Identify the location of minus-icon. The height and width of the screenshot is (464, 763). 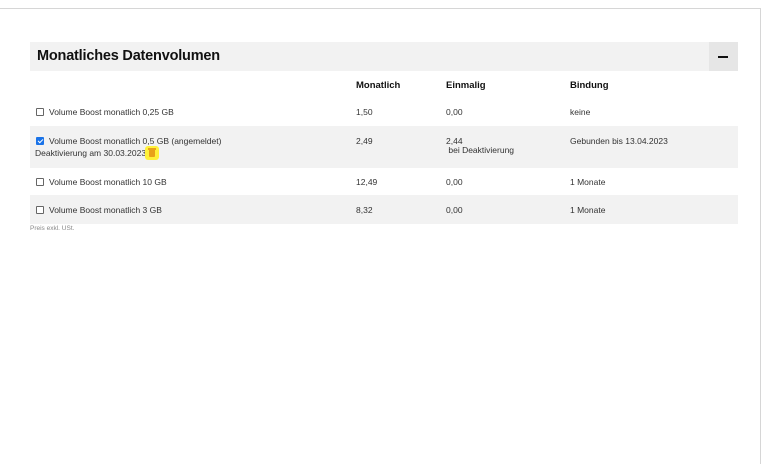
(723, 57).